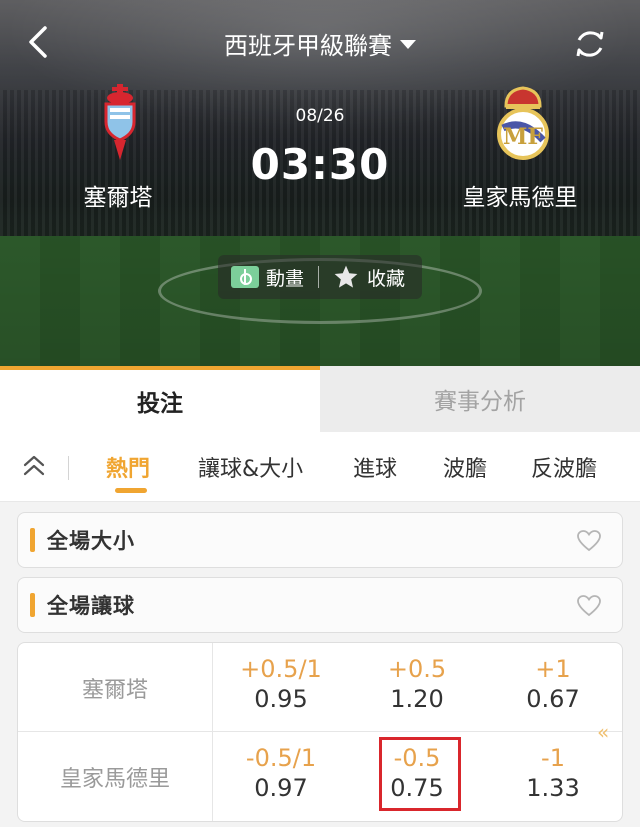  I want to click on table-row: 皇家馬德里 -0.5/1 0.97 -0.5 0.75 -1 1.33, so click(320, 776).